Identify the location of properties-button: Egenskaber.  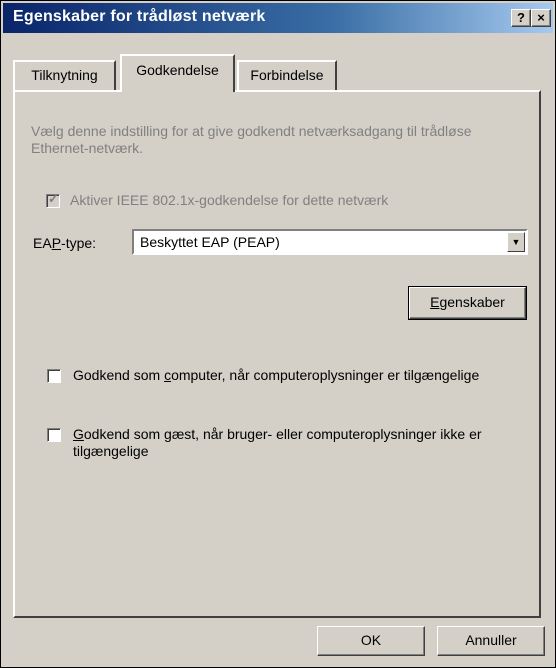
(467, 303).